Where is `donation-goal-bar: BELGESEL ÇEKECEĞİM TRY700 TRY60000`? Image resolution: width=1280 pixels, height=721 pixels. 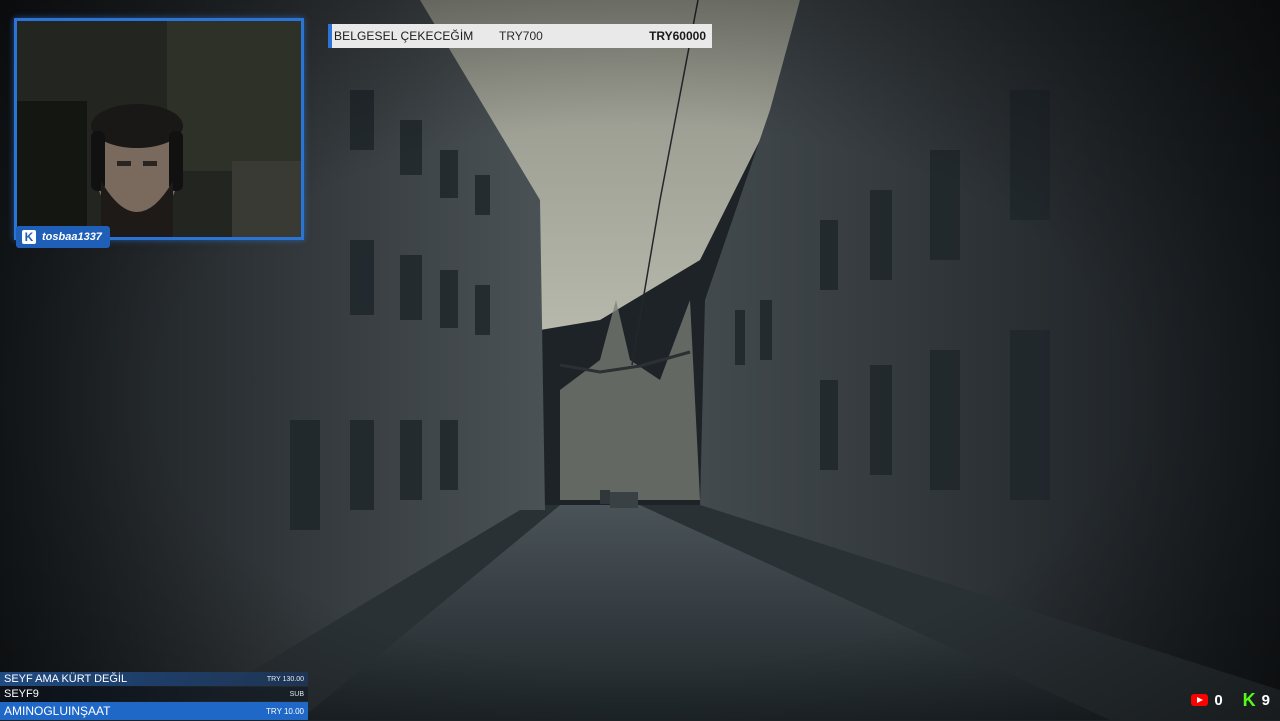 donation-goal-bar: BELGESEL ÇEKECEĞİM TRY700 TRY60000 is located at coordinates (520, 36).